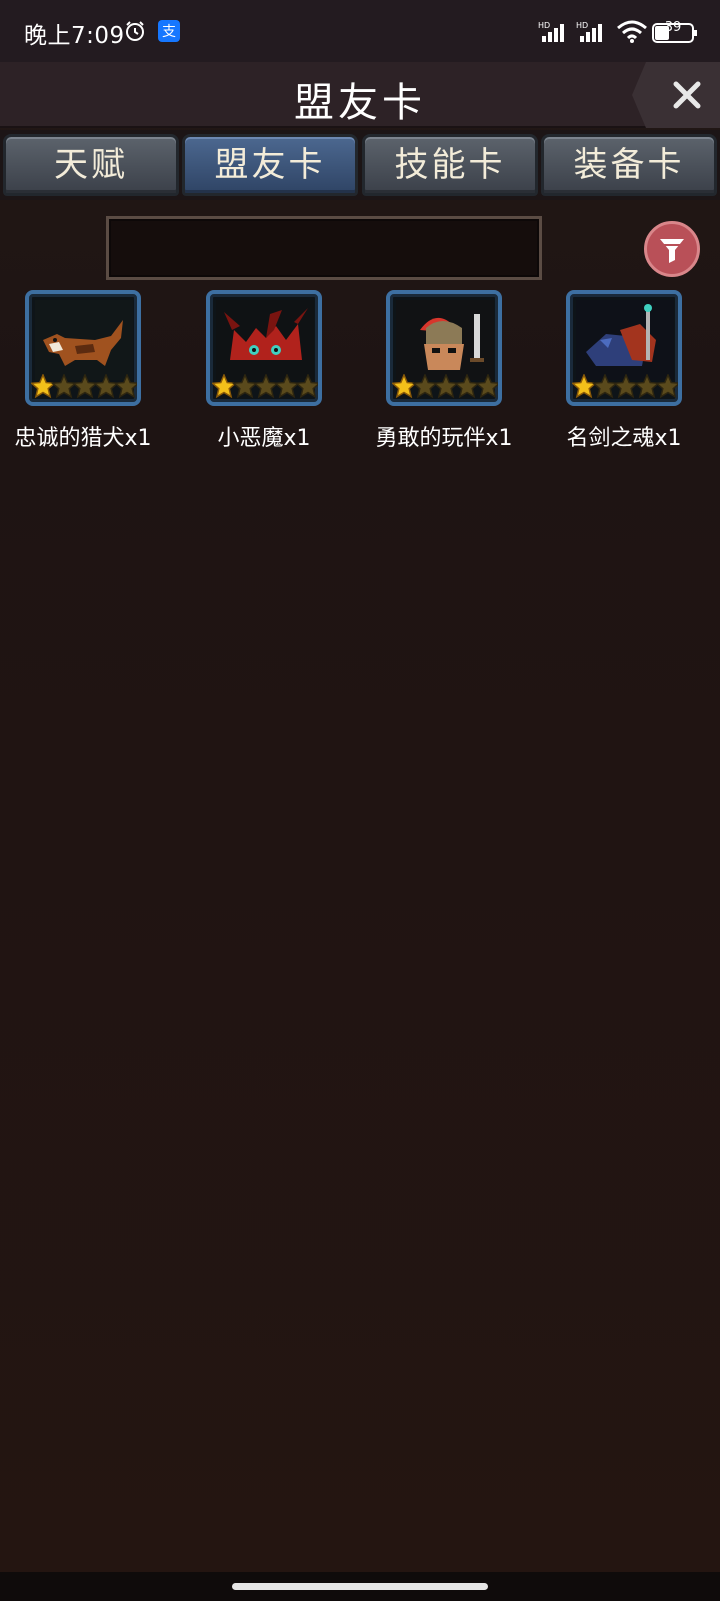 Image resolution: width=720 pixels, height=1601 pixels. I want to click on alarm-icon, so click(135, 31).